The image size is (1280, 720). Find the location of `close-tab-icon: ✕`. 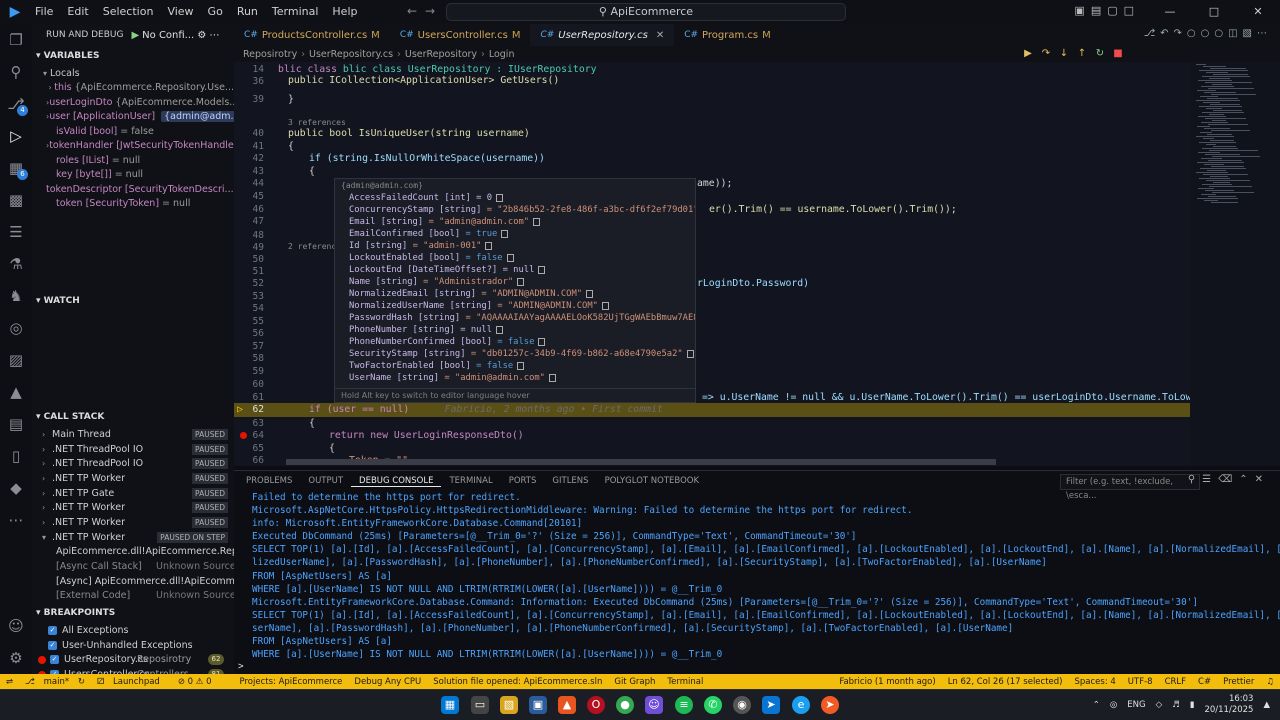

close-tab-icon: ✕ is located at coordinates (660, 35).